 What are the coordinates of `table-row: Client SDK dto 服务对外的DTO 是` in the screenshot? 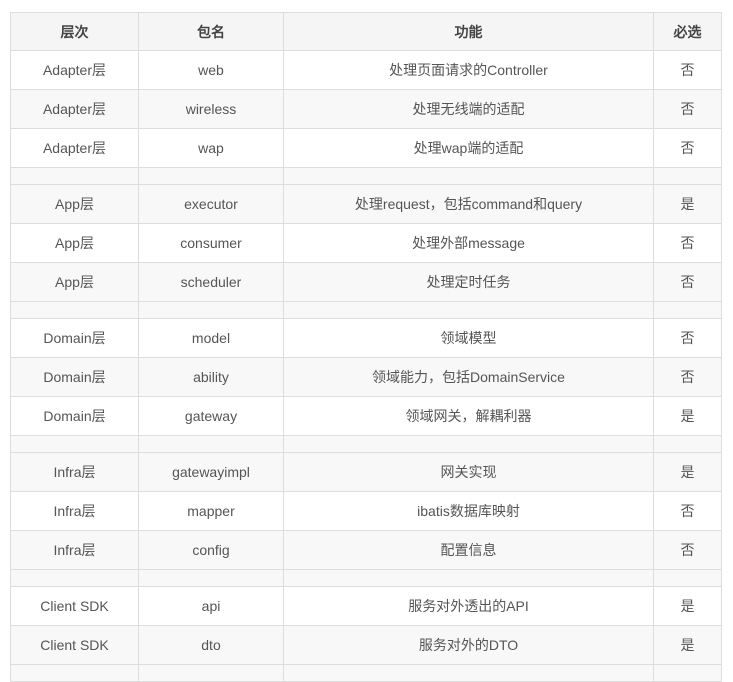 It's located at (366, 645).